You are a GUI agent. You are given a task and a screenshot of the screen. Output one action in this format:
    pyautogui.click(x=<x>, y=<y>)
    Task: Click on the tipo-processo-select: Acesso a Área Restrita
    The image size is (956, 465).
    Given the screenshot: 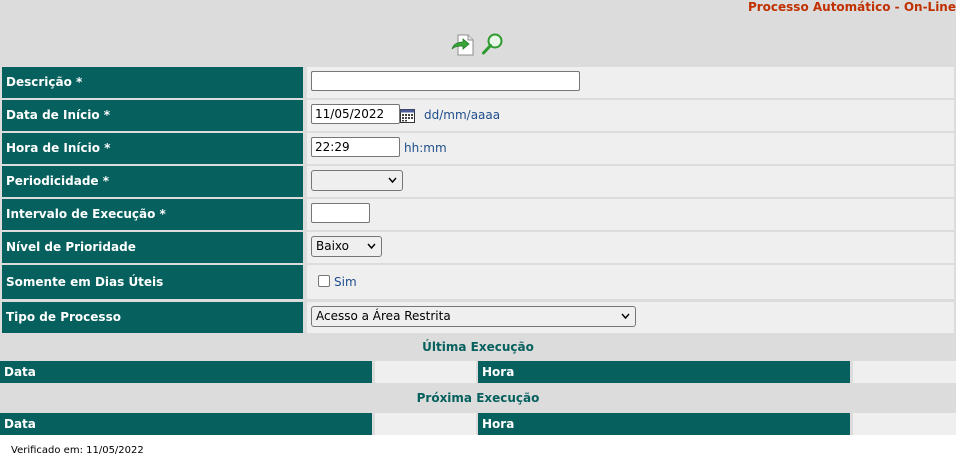 What is the action you would take?
    pyautogui.click(x=473, y=316)
    